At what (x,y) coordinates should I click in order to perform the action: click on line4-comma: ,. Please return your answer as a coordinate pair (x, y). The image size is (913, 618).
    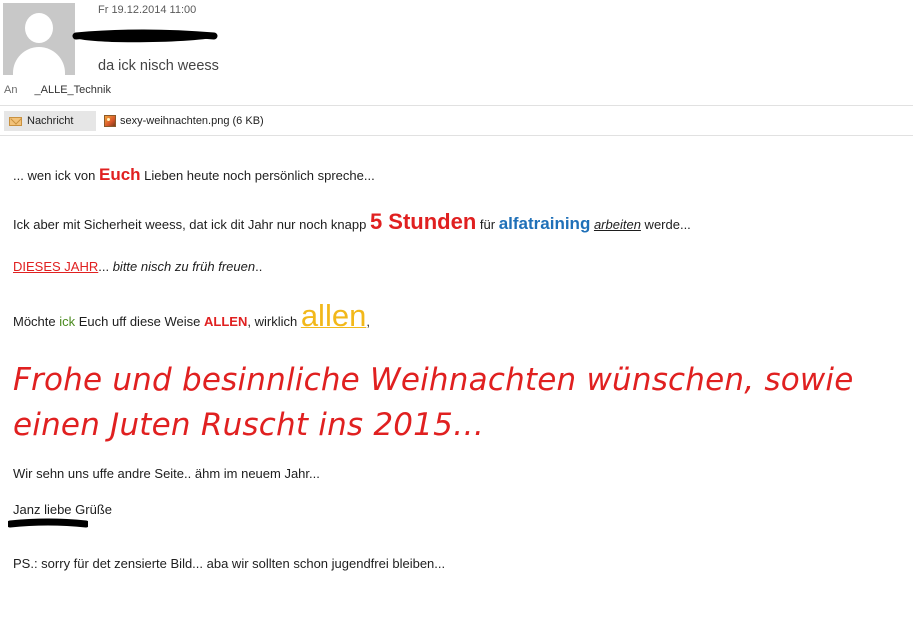
    Looking at the image, I should click on (368, 321).